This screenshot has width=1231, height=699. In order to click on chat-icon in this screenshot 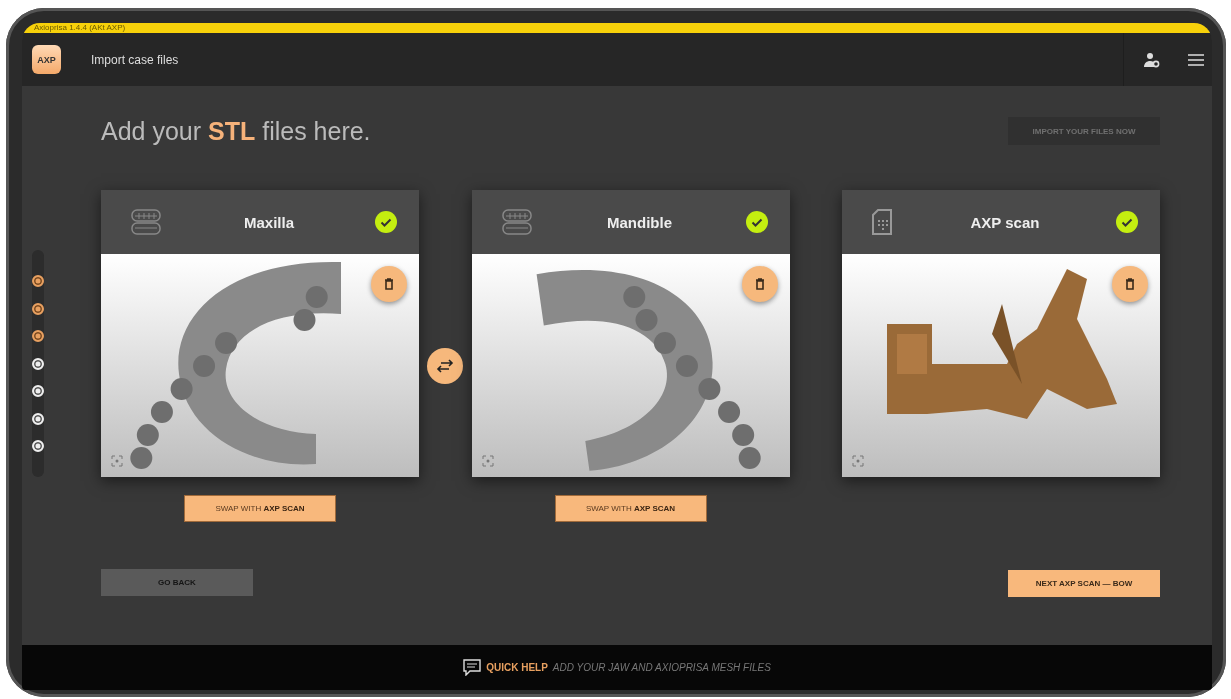, I will do `click(472, 667)`.